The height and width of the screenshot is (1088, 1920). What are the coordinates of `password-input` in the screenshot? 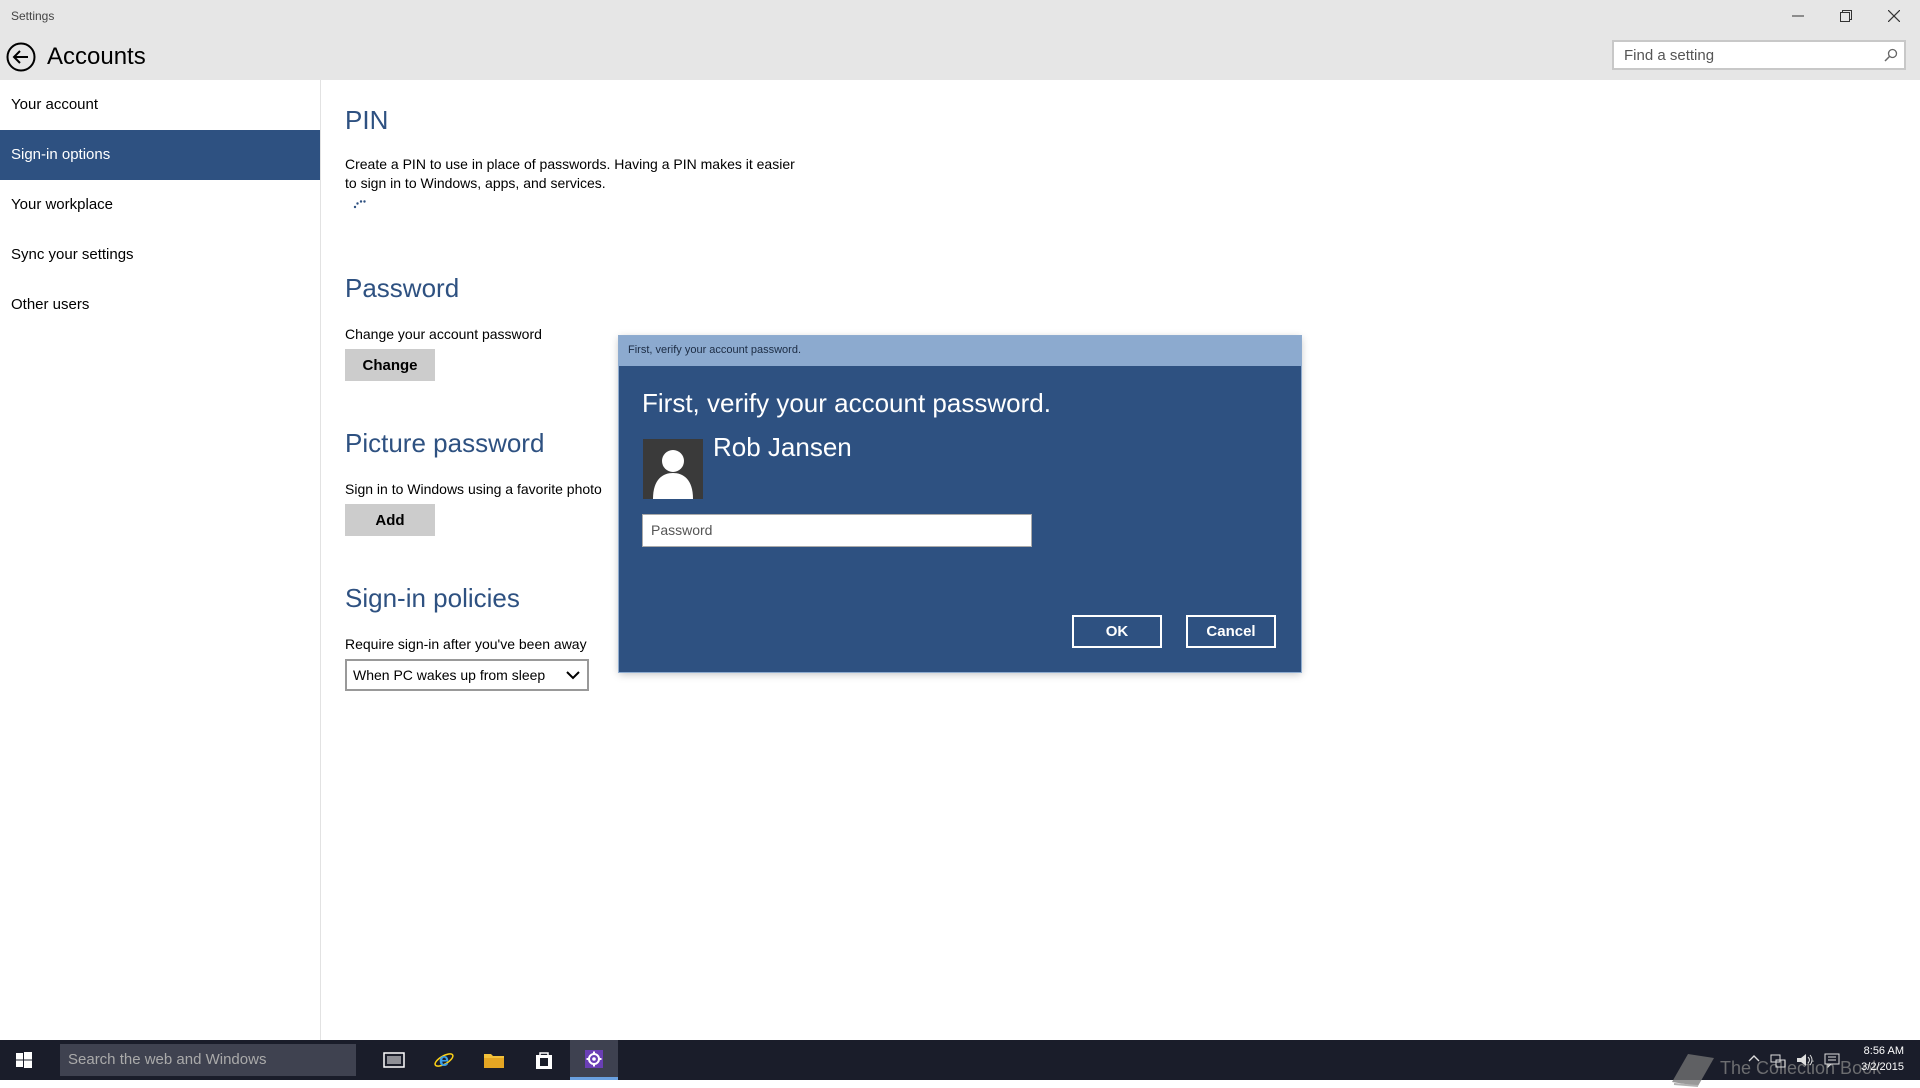 It's located at (836, 529).